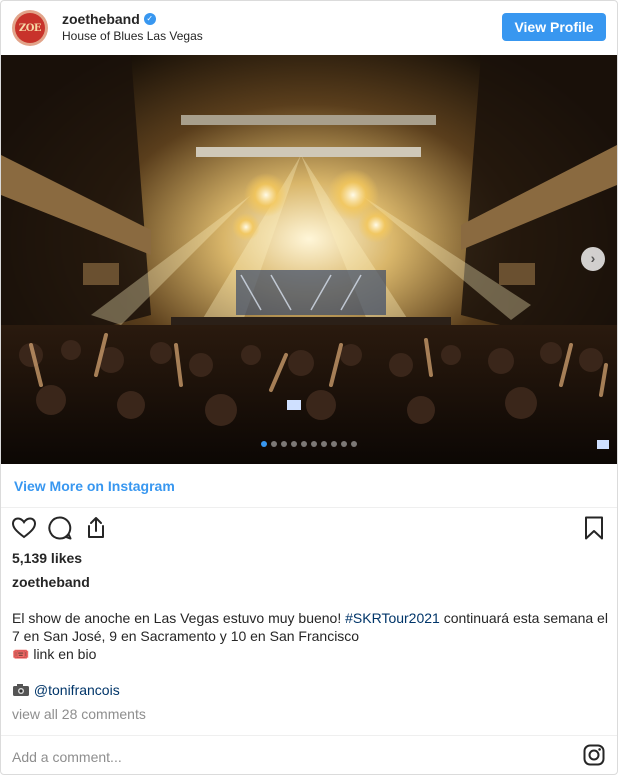 The width and height of the screenshot is (618, 775). I want to click on bookmark-icon, so click(594, 528).